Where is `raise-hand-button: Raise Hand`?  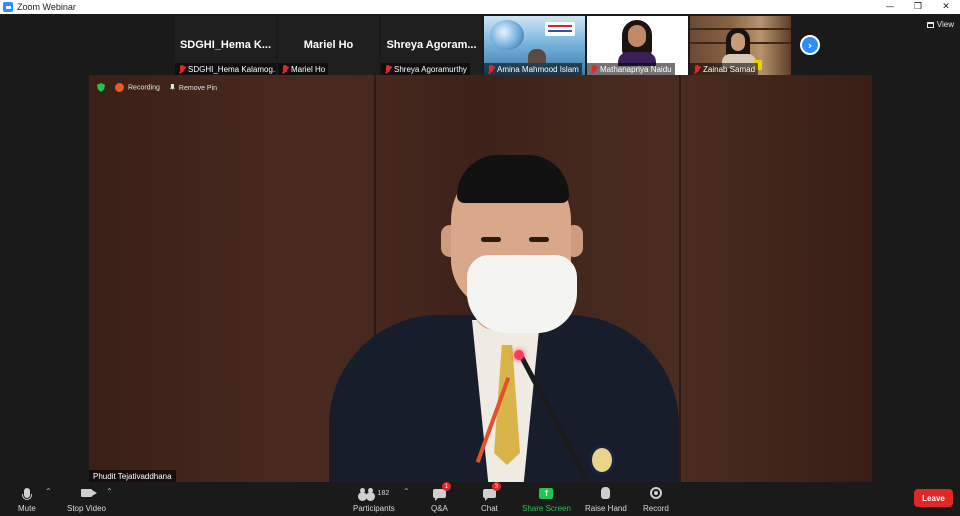 raise-hand-button: Raise Hand is located at coordinates (606, 499).